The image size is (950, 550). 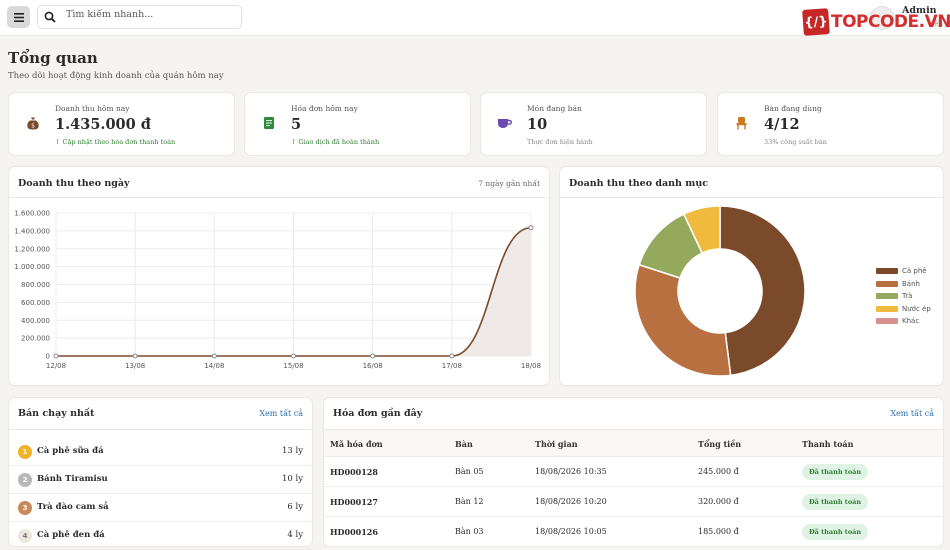 I want to click on stat-note: 33% công suất bàn, so click(x=795, y=142).